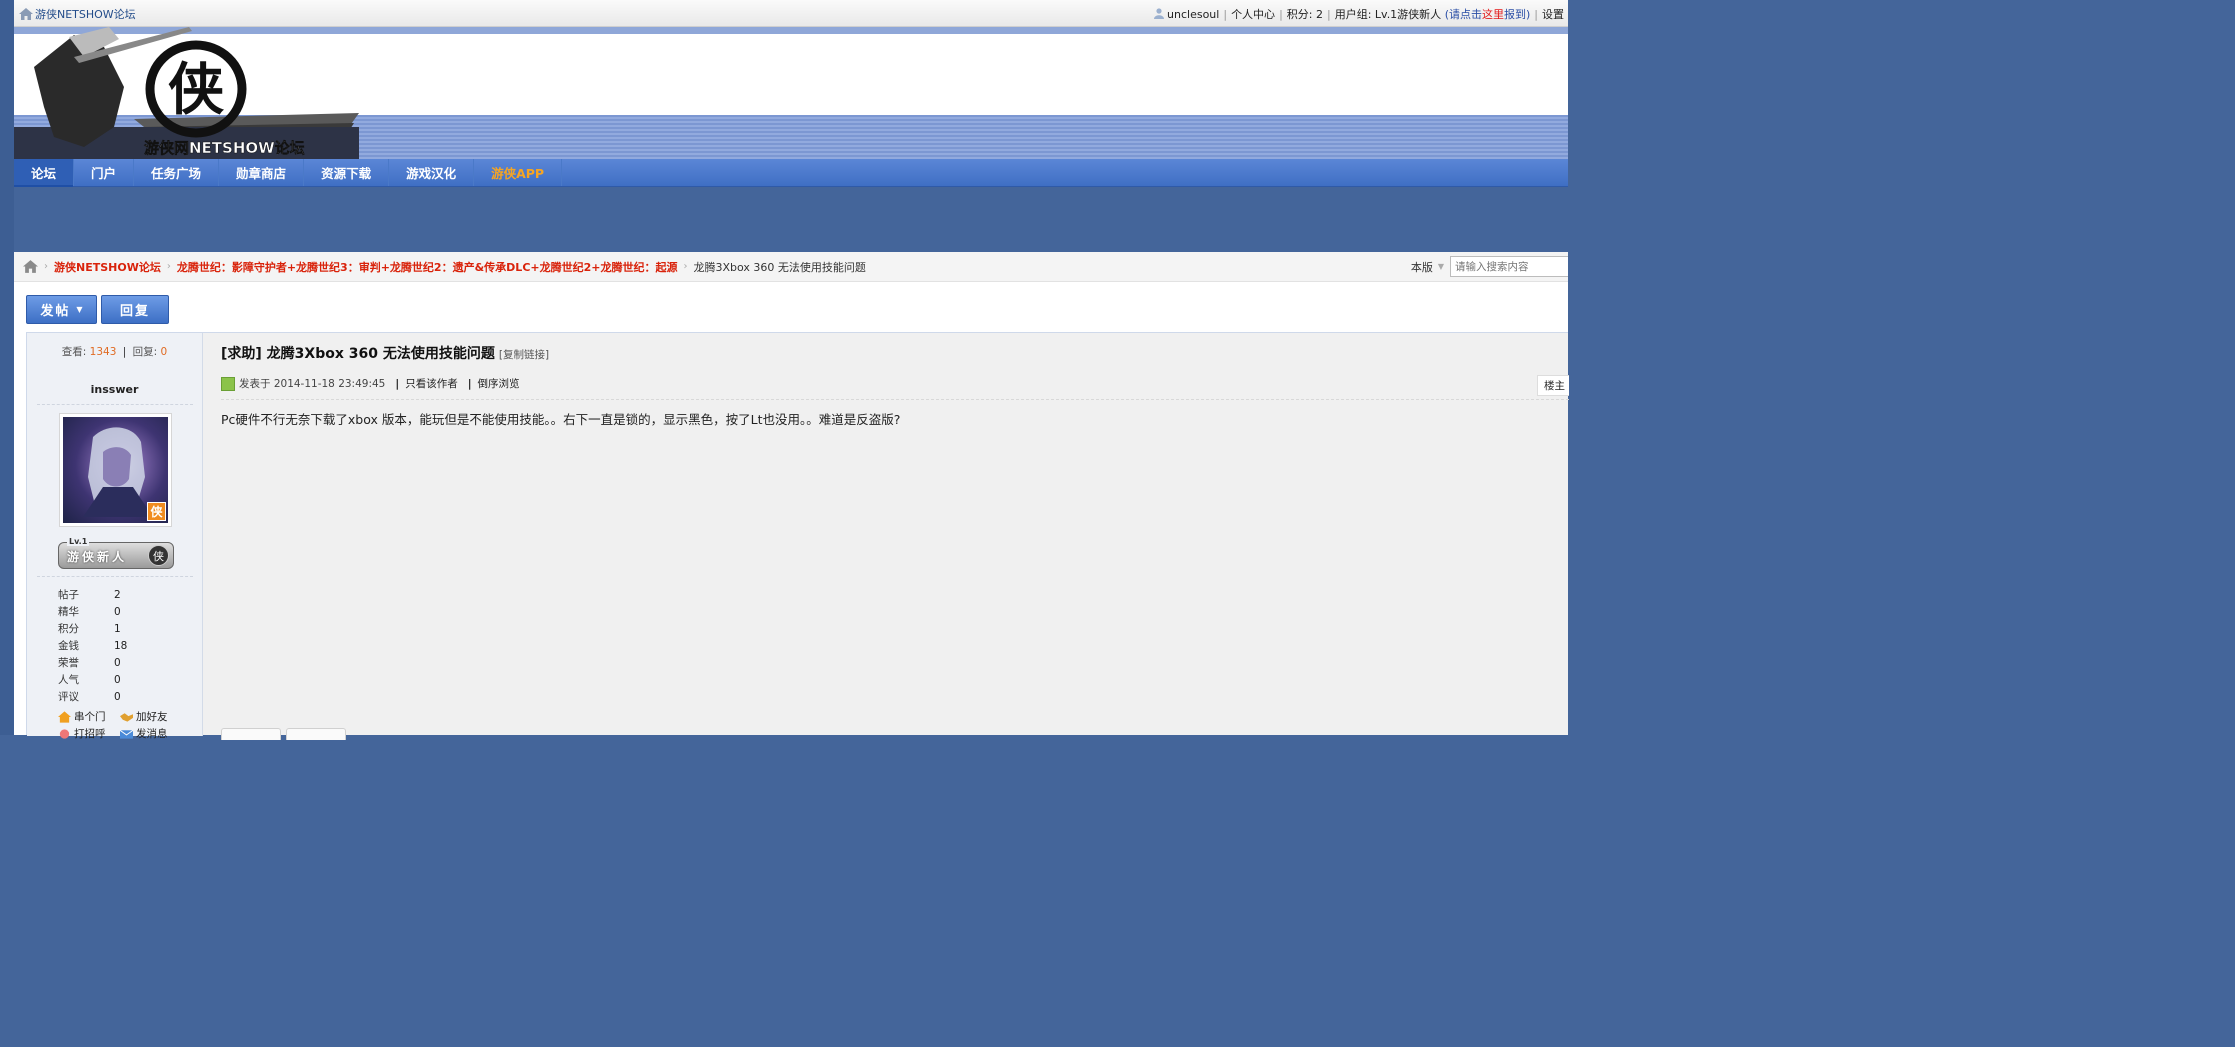 This screenshot has height=1047, width=2235. Describe the element at coordinates (1305, 14) in the screenshot. I see `points-link: 积分: 2` at that location.